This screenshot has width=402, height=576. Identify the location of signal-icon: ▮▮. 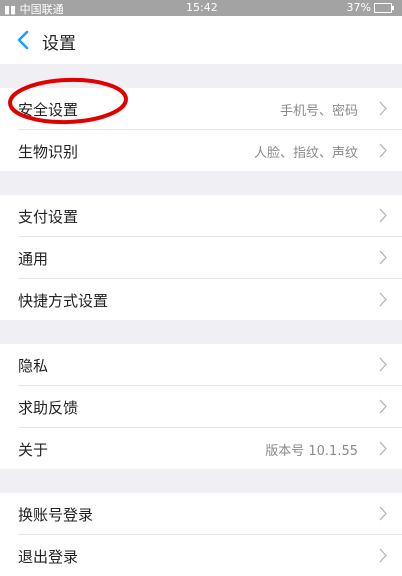
(12, 9).